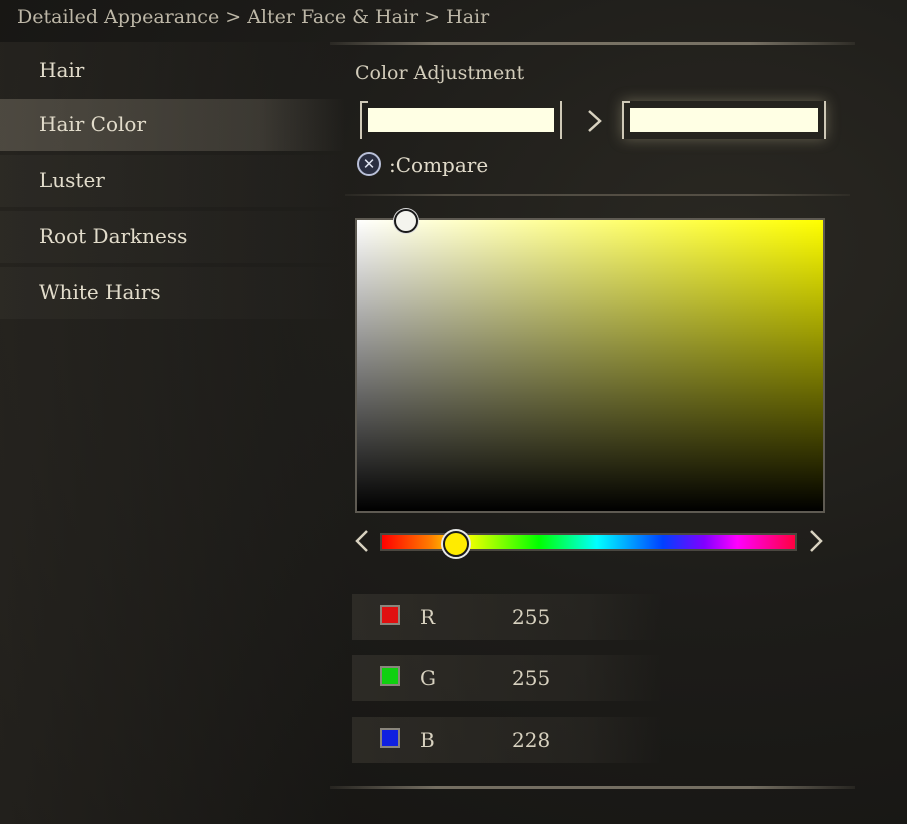  I want to click on sidebar-item-white-hairs: White Hairs, so click(172, 293).